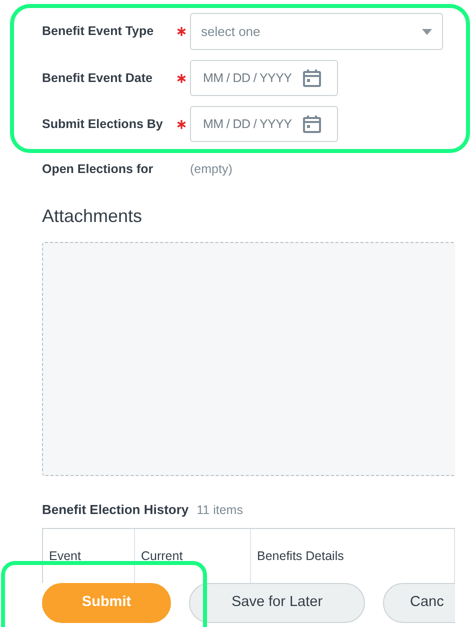  I want to click on action-button: Canc, so click(419, 602).